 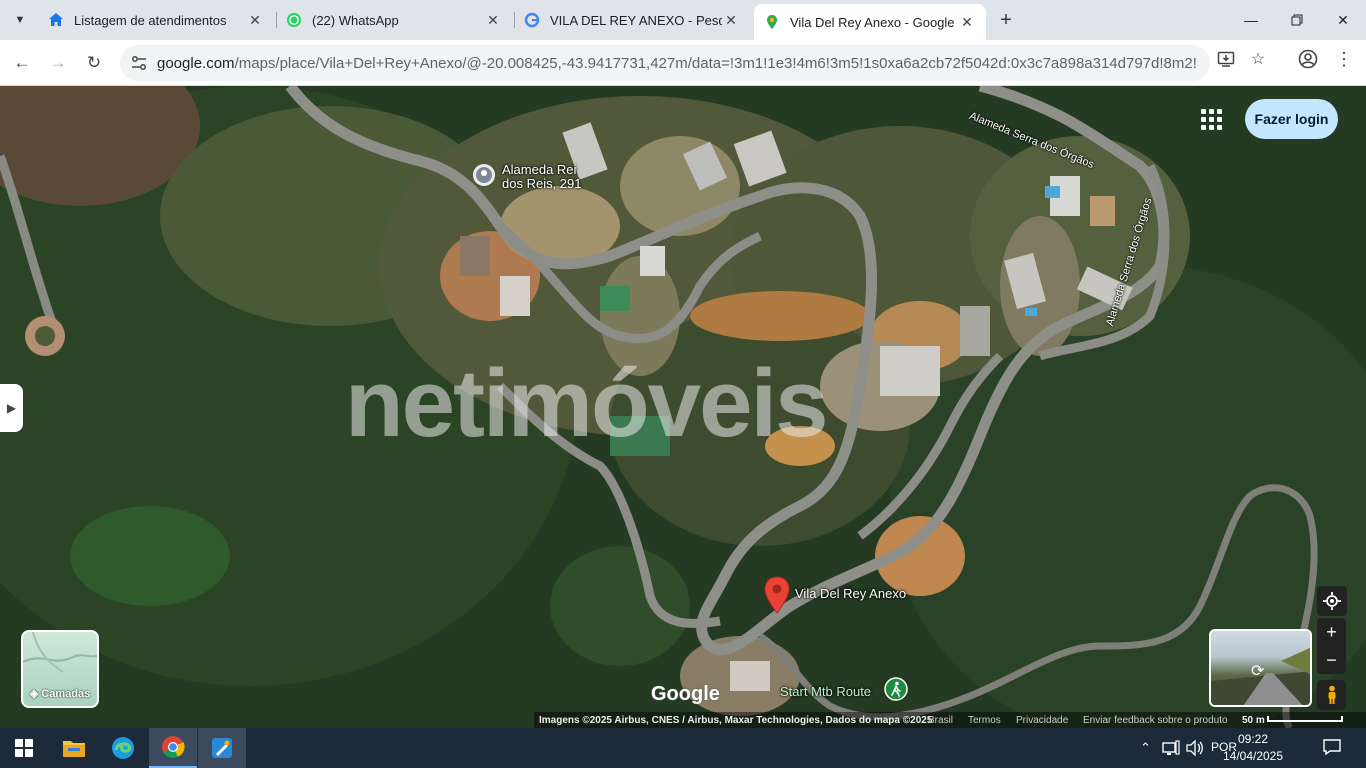 I want to click on place-marker, so click(x=777, y=595).